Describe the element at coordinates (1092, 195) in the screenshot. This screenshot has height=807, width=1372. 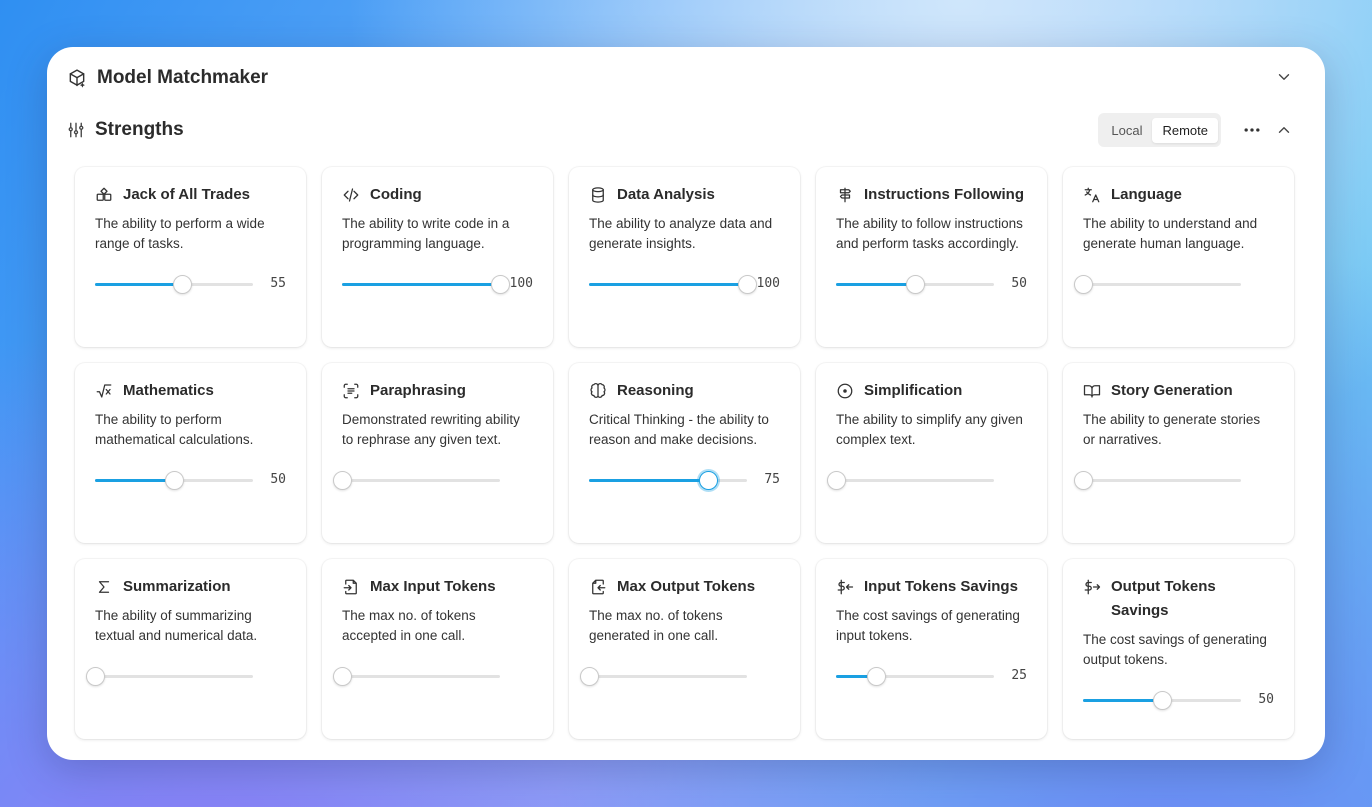
I see `translate-icon` at that location.